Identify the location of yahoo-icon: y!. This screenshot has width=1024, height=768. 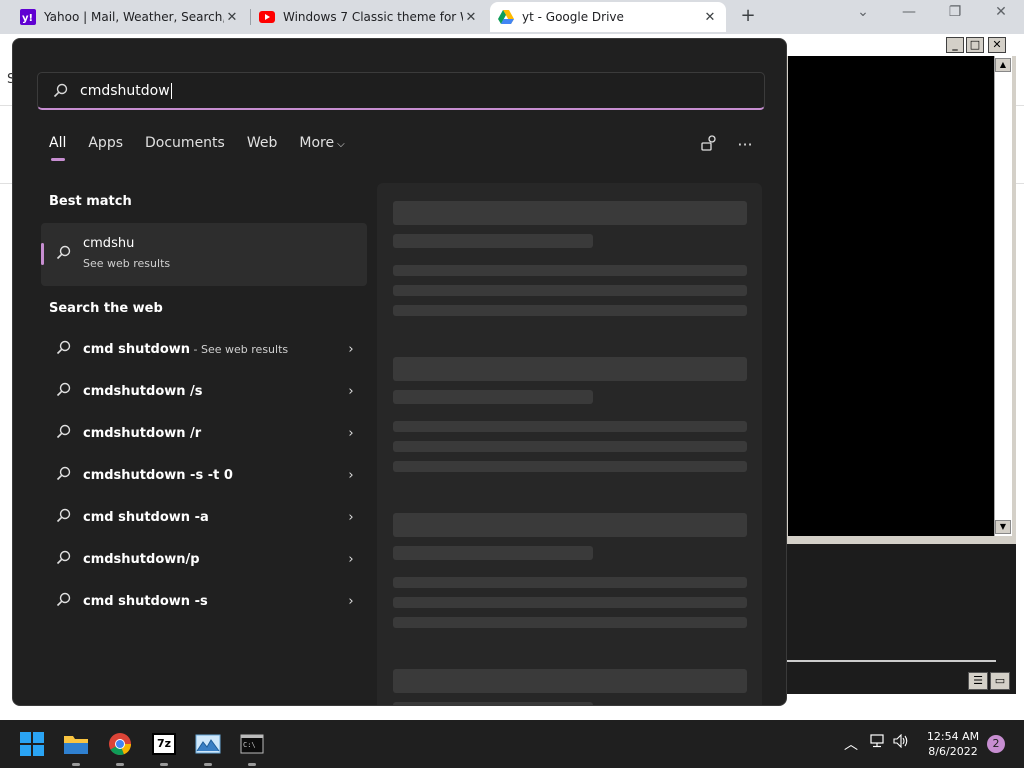
(28, 17).